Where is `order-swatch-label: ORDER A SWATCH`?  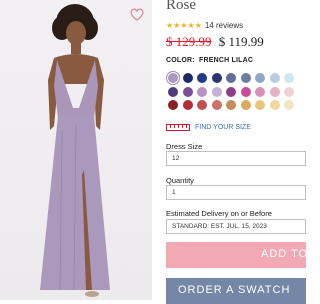
order-swatch-label: ORDER A SWATCH is located at coordinates (234, 290).